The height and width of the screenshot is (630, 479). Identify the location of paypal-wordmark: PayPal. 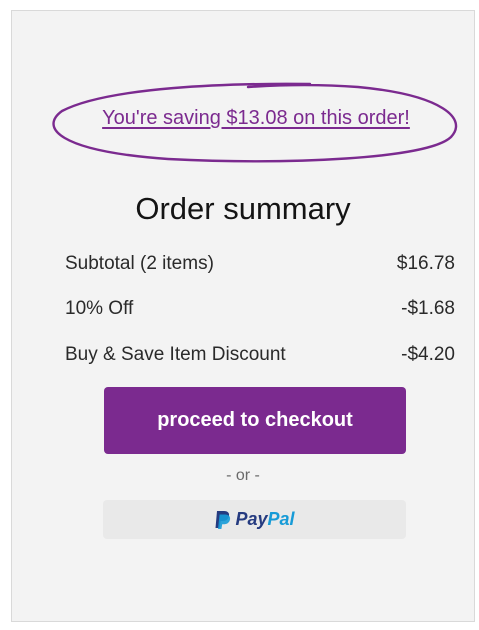
(265, 519).